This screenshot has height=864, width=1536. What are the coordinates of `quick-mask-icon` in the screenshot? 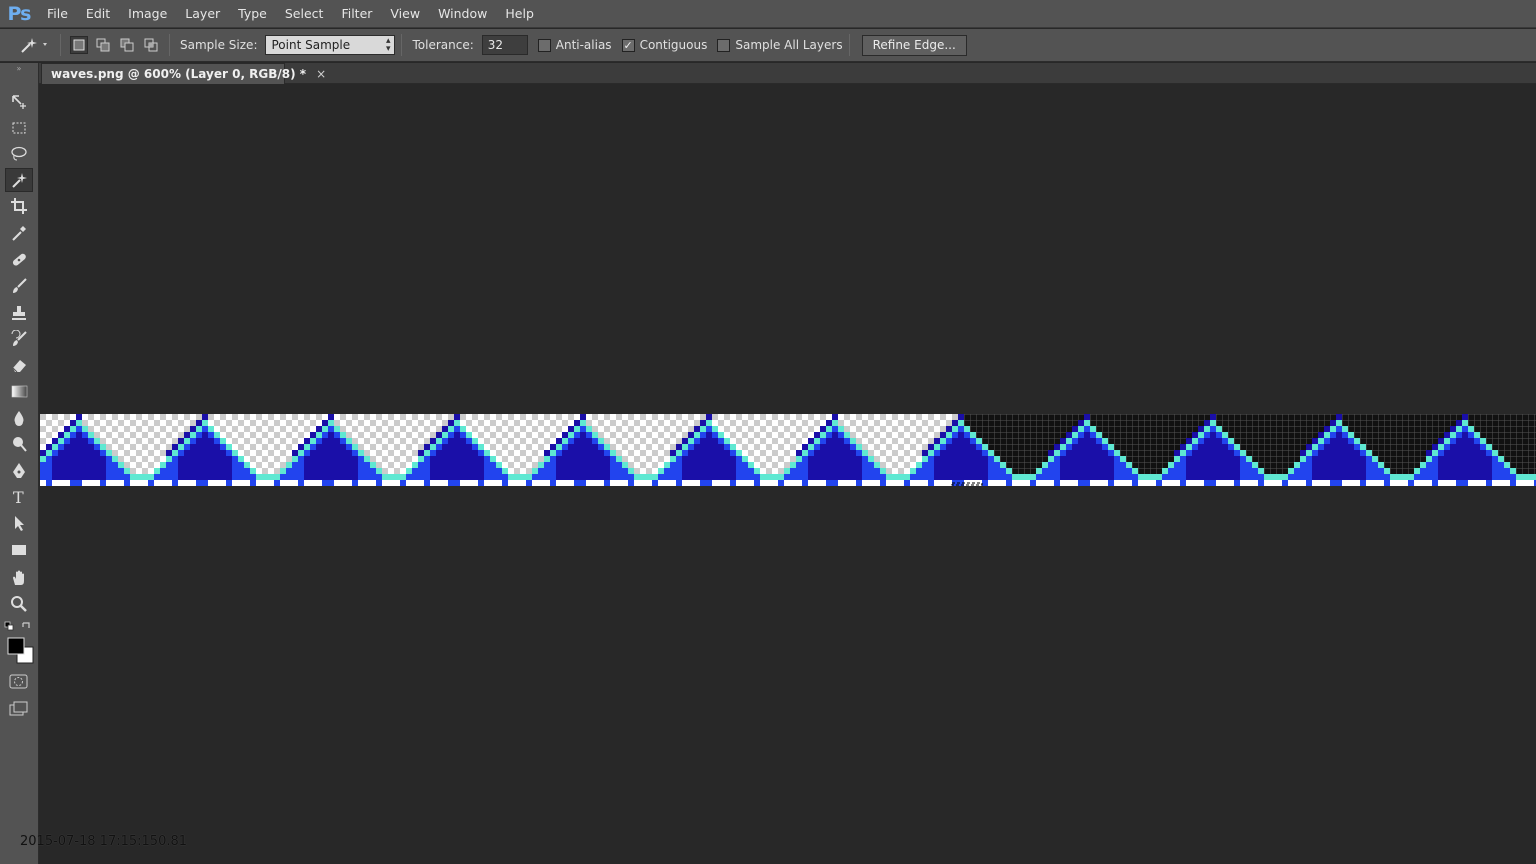 It's located at (19, 682).